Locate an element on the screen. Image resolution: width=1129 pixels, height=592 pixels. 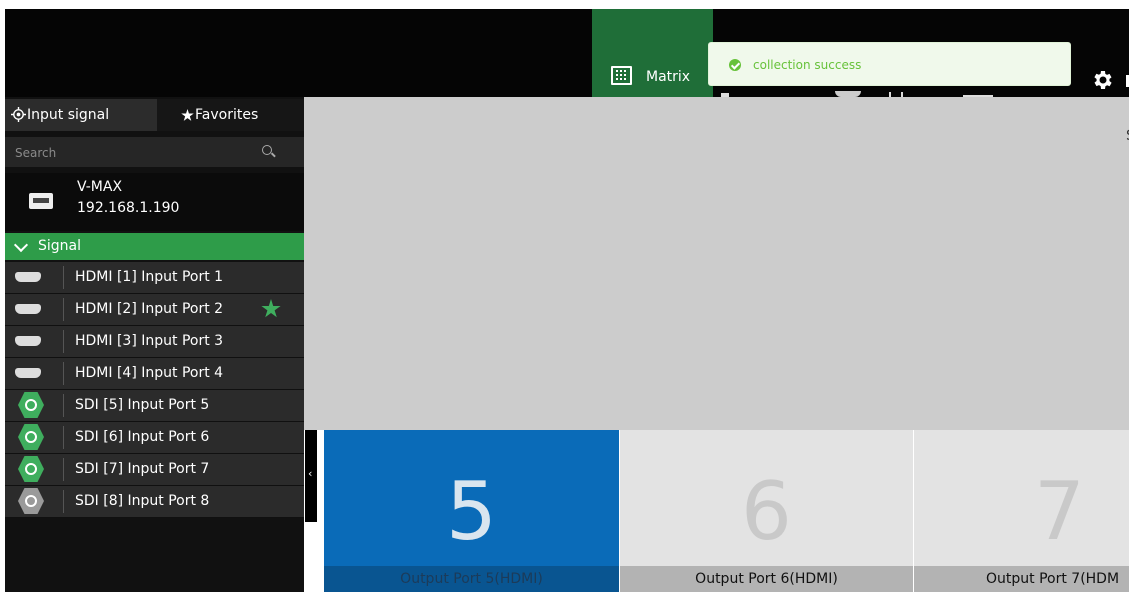
output-tile: 7 Output Port 7(HDM is located at coordinates (1021, 511).